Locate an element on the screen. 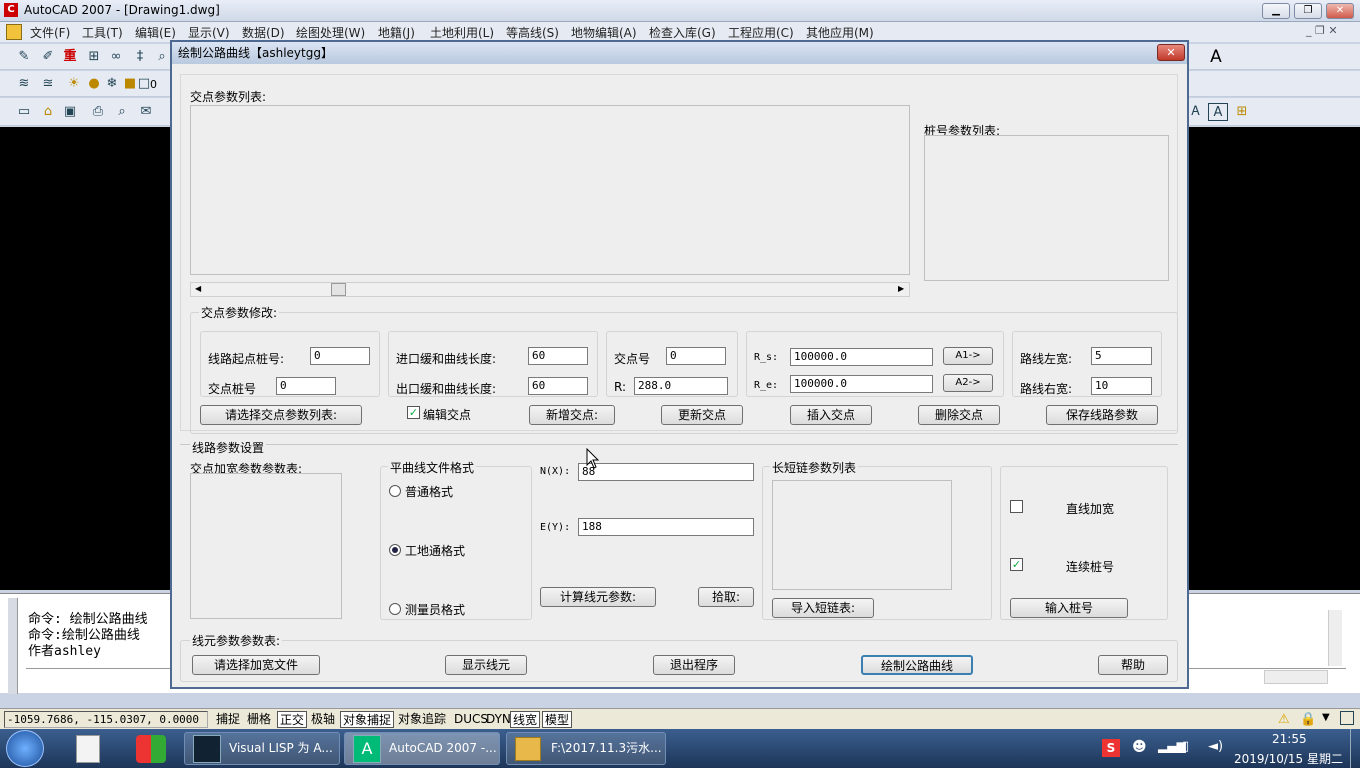  maximize-button: ❐ is located at coordinates (1308, 11).